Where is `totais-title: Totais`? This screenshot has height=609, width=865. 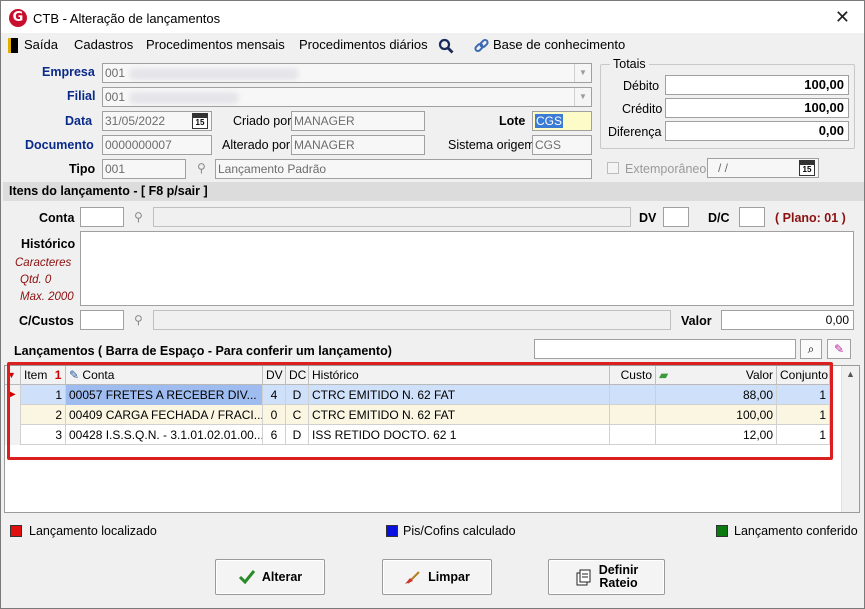
totais-title: Totais is located at coordinates (629, 64).